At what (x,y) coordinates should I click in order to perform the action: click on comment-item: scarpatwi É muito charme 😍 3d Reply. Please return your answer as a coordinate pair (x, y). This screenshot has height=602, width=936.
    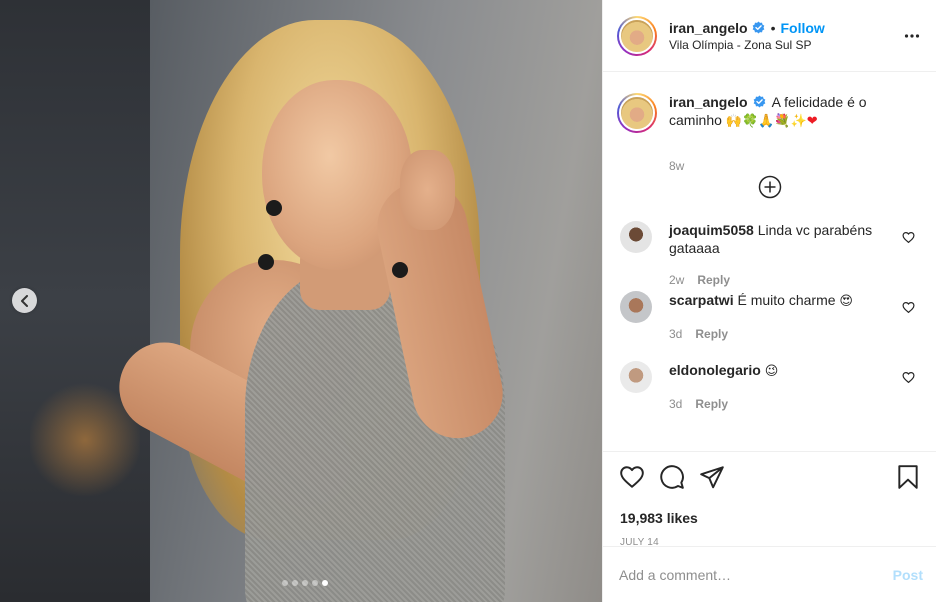
    Looking at the image, I should click on (769, 326).